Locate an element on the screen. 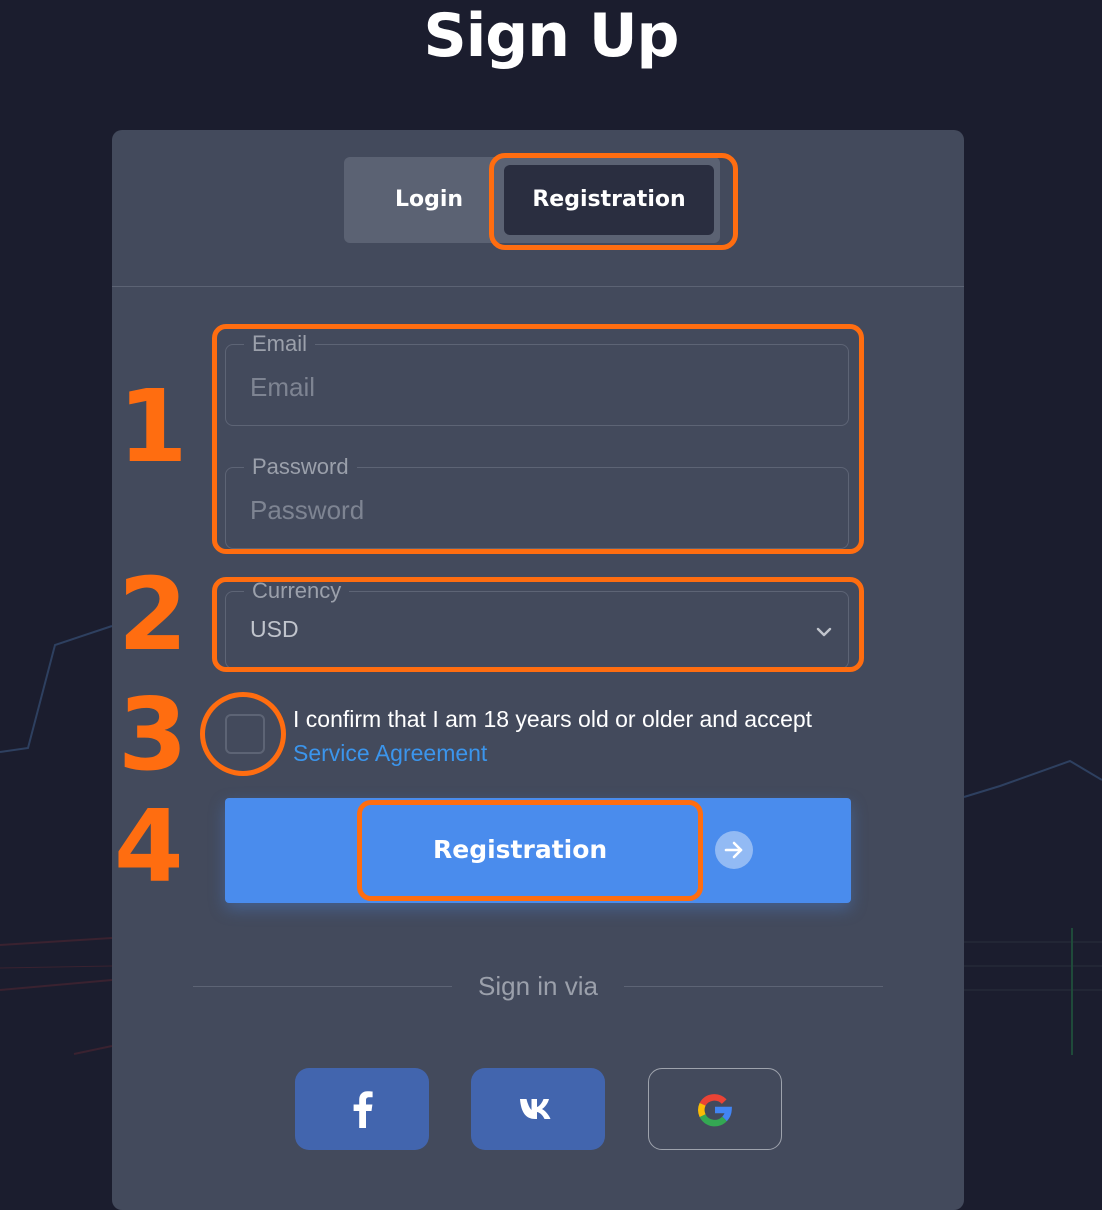 This screenshot has height=1210, width=1102. password-label: Password is located at coordinates (300, 467).